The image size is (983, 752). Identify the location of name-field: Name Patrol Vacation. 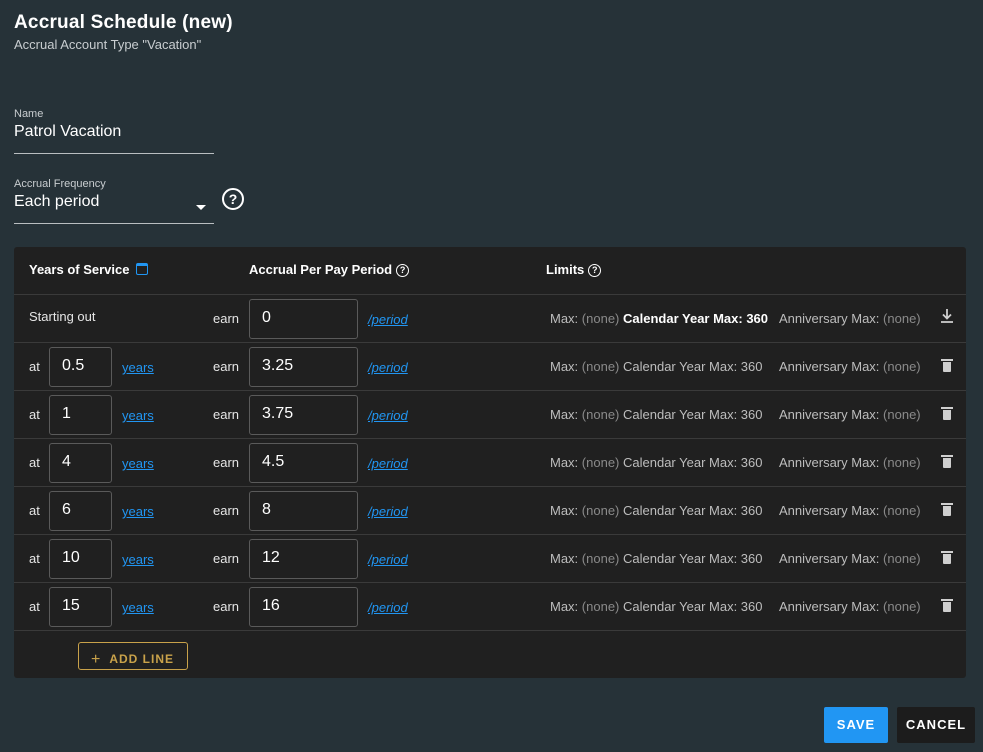
(114, 131).